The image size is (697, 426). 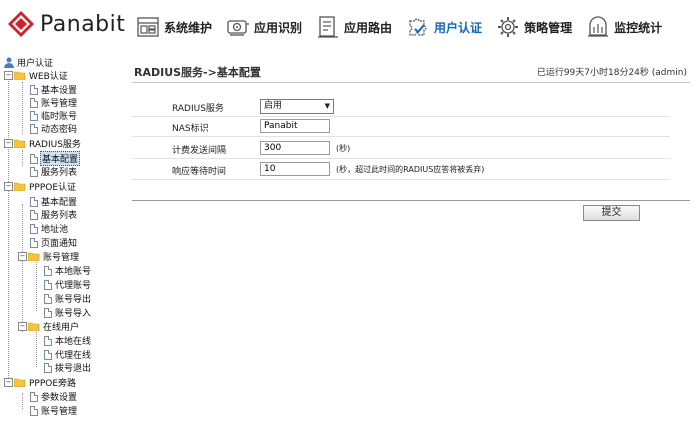 What do you see at coordinates (401, 149) in the screenshot?
I see `form-row-acct-interval: 计费发送间隔 (秒)` at bounding box center [401, 149].